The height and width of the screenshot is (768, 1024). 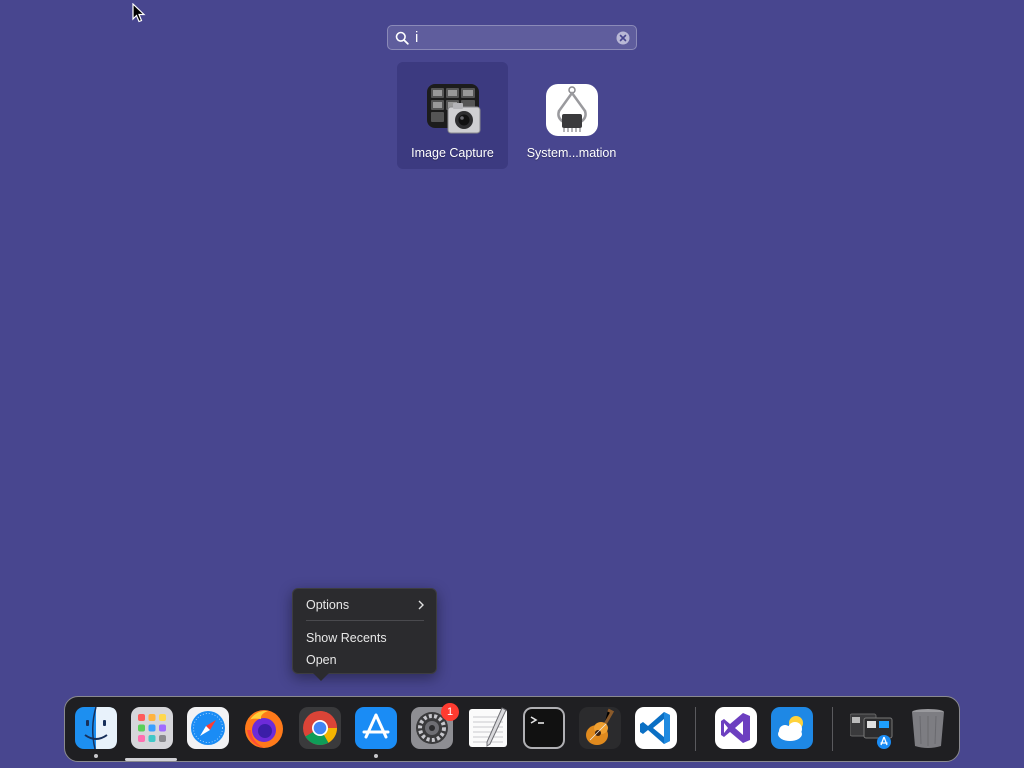 I want to click on menu-item-label: Options, so click(x=328, y=605).